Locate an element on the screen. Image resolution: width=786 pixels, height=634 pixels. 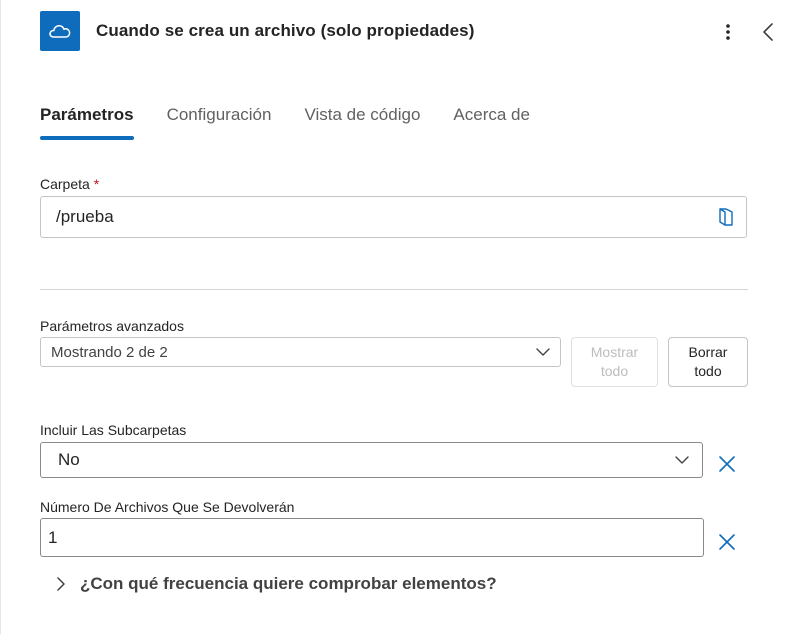
show-all-button: Mostrar todo is located at coordinates (614, 362).